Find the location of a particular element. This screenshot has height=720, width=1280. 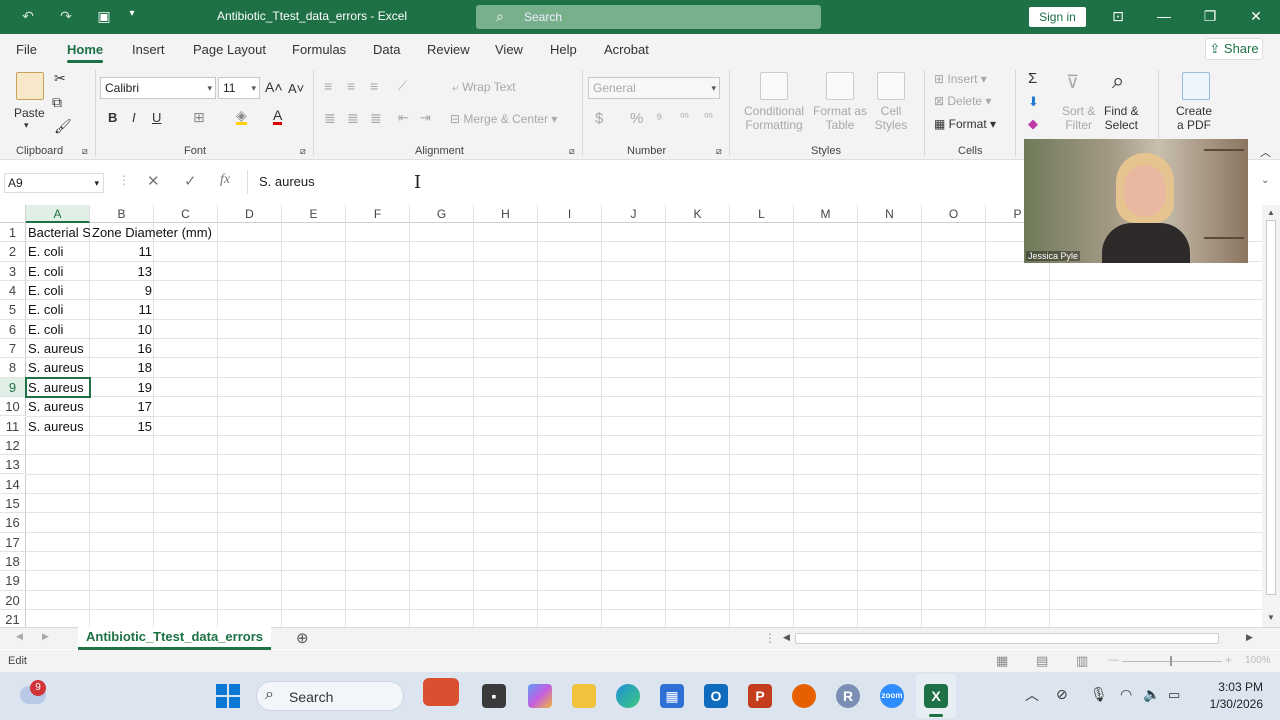

webcam-overlay: Jessica Pyle is located at coordinates (1136, 201).